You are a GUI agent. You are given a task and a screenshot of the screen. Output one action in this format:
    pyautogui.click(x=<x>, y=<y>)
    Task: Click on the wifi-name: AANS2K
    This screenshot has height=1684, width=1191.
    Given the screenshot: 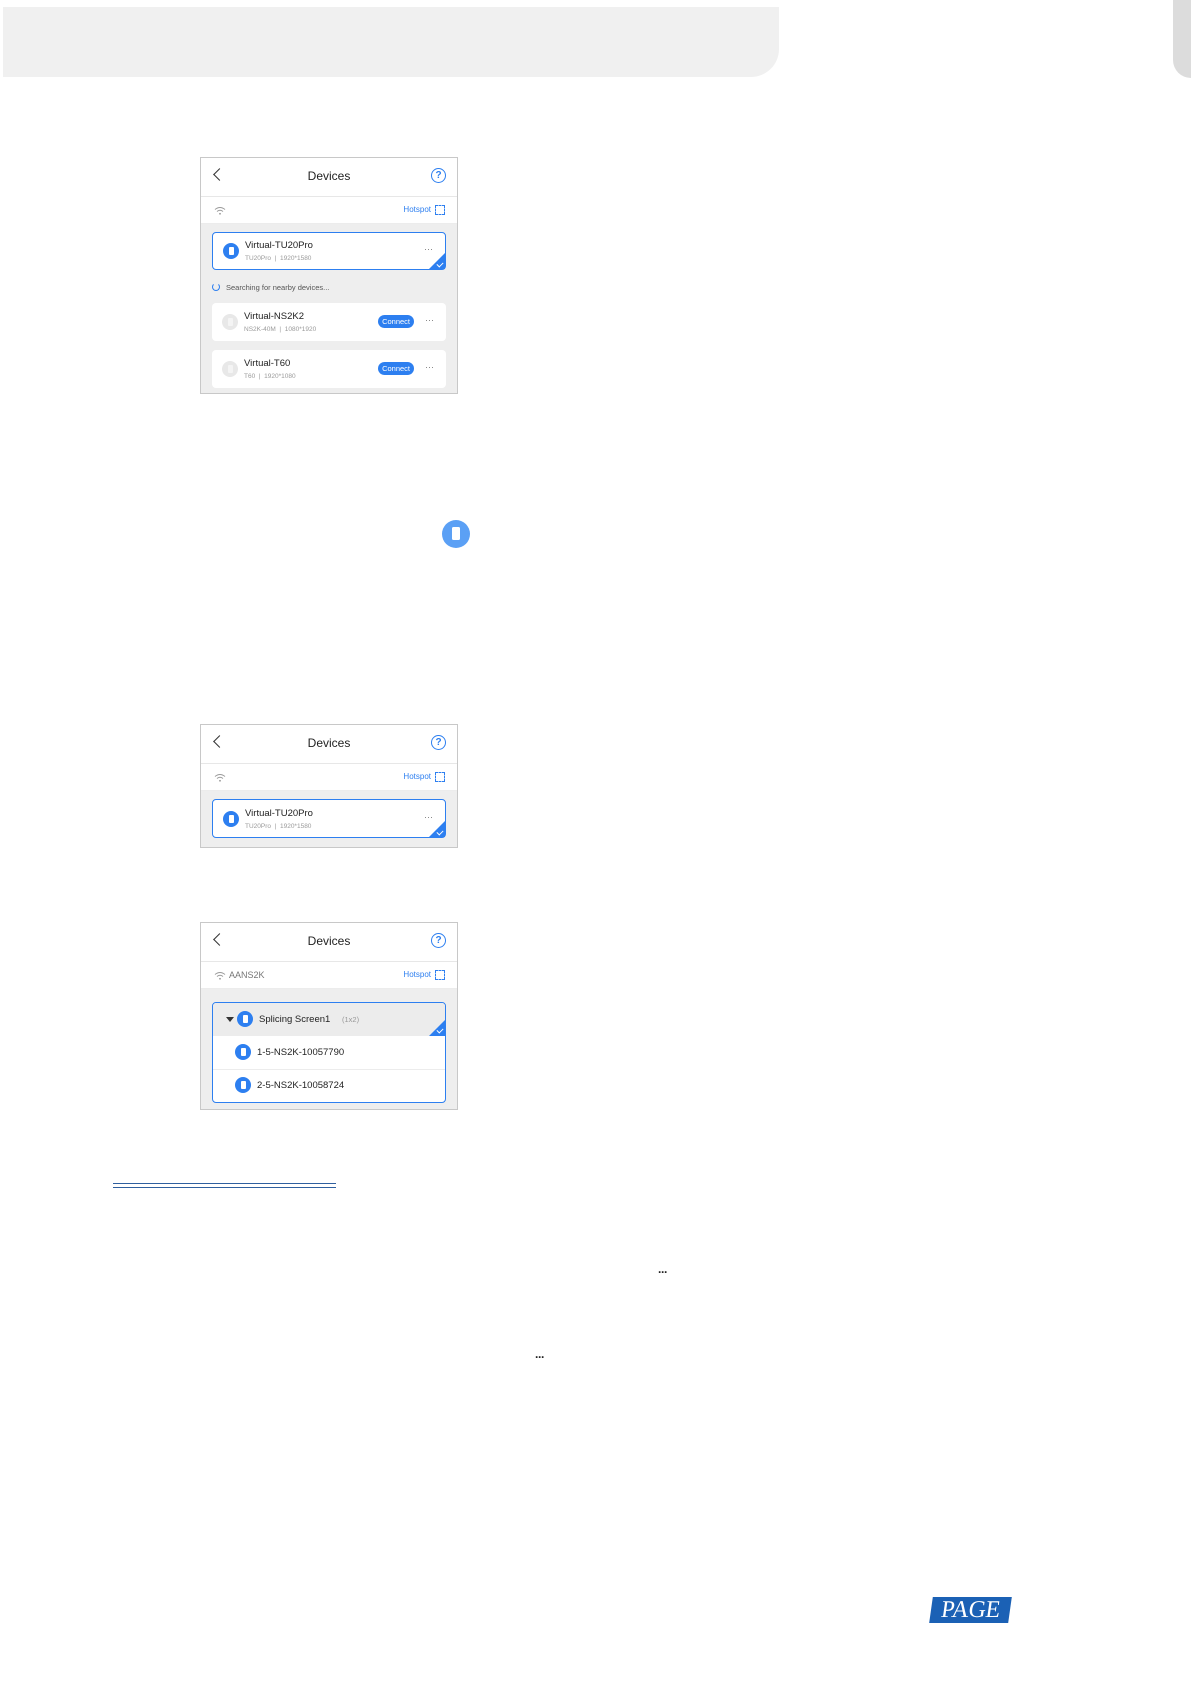 What is the action you would take?
    pyautogui.click(x=247, y=975)
    